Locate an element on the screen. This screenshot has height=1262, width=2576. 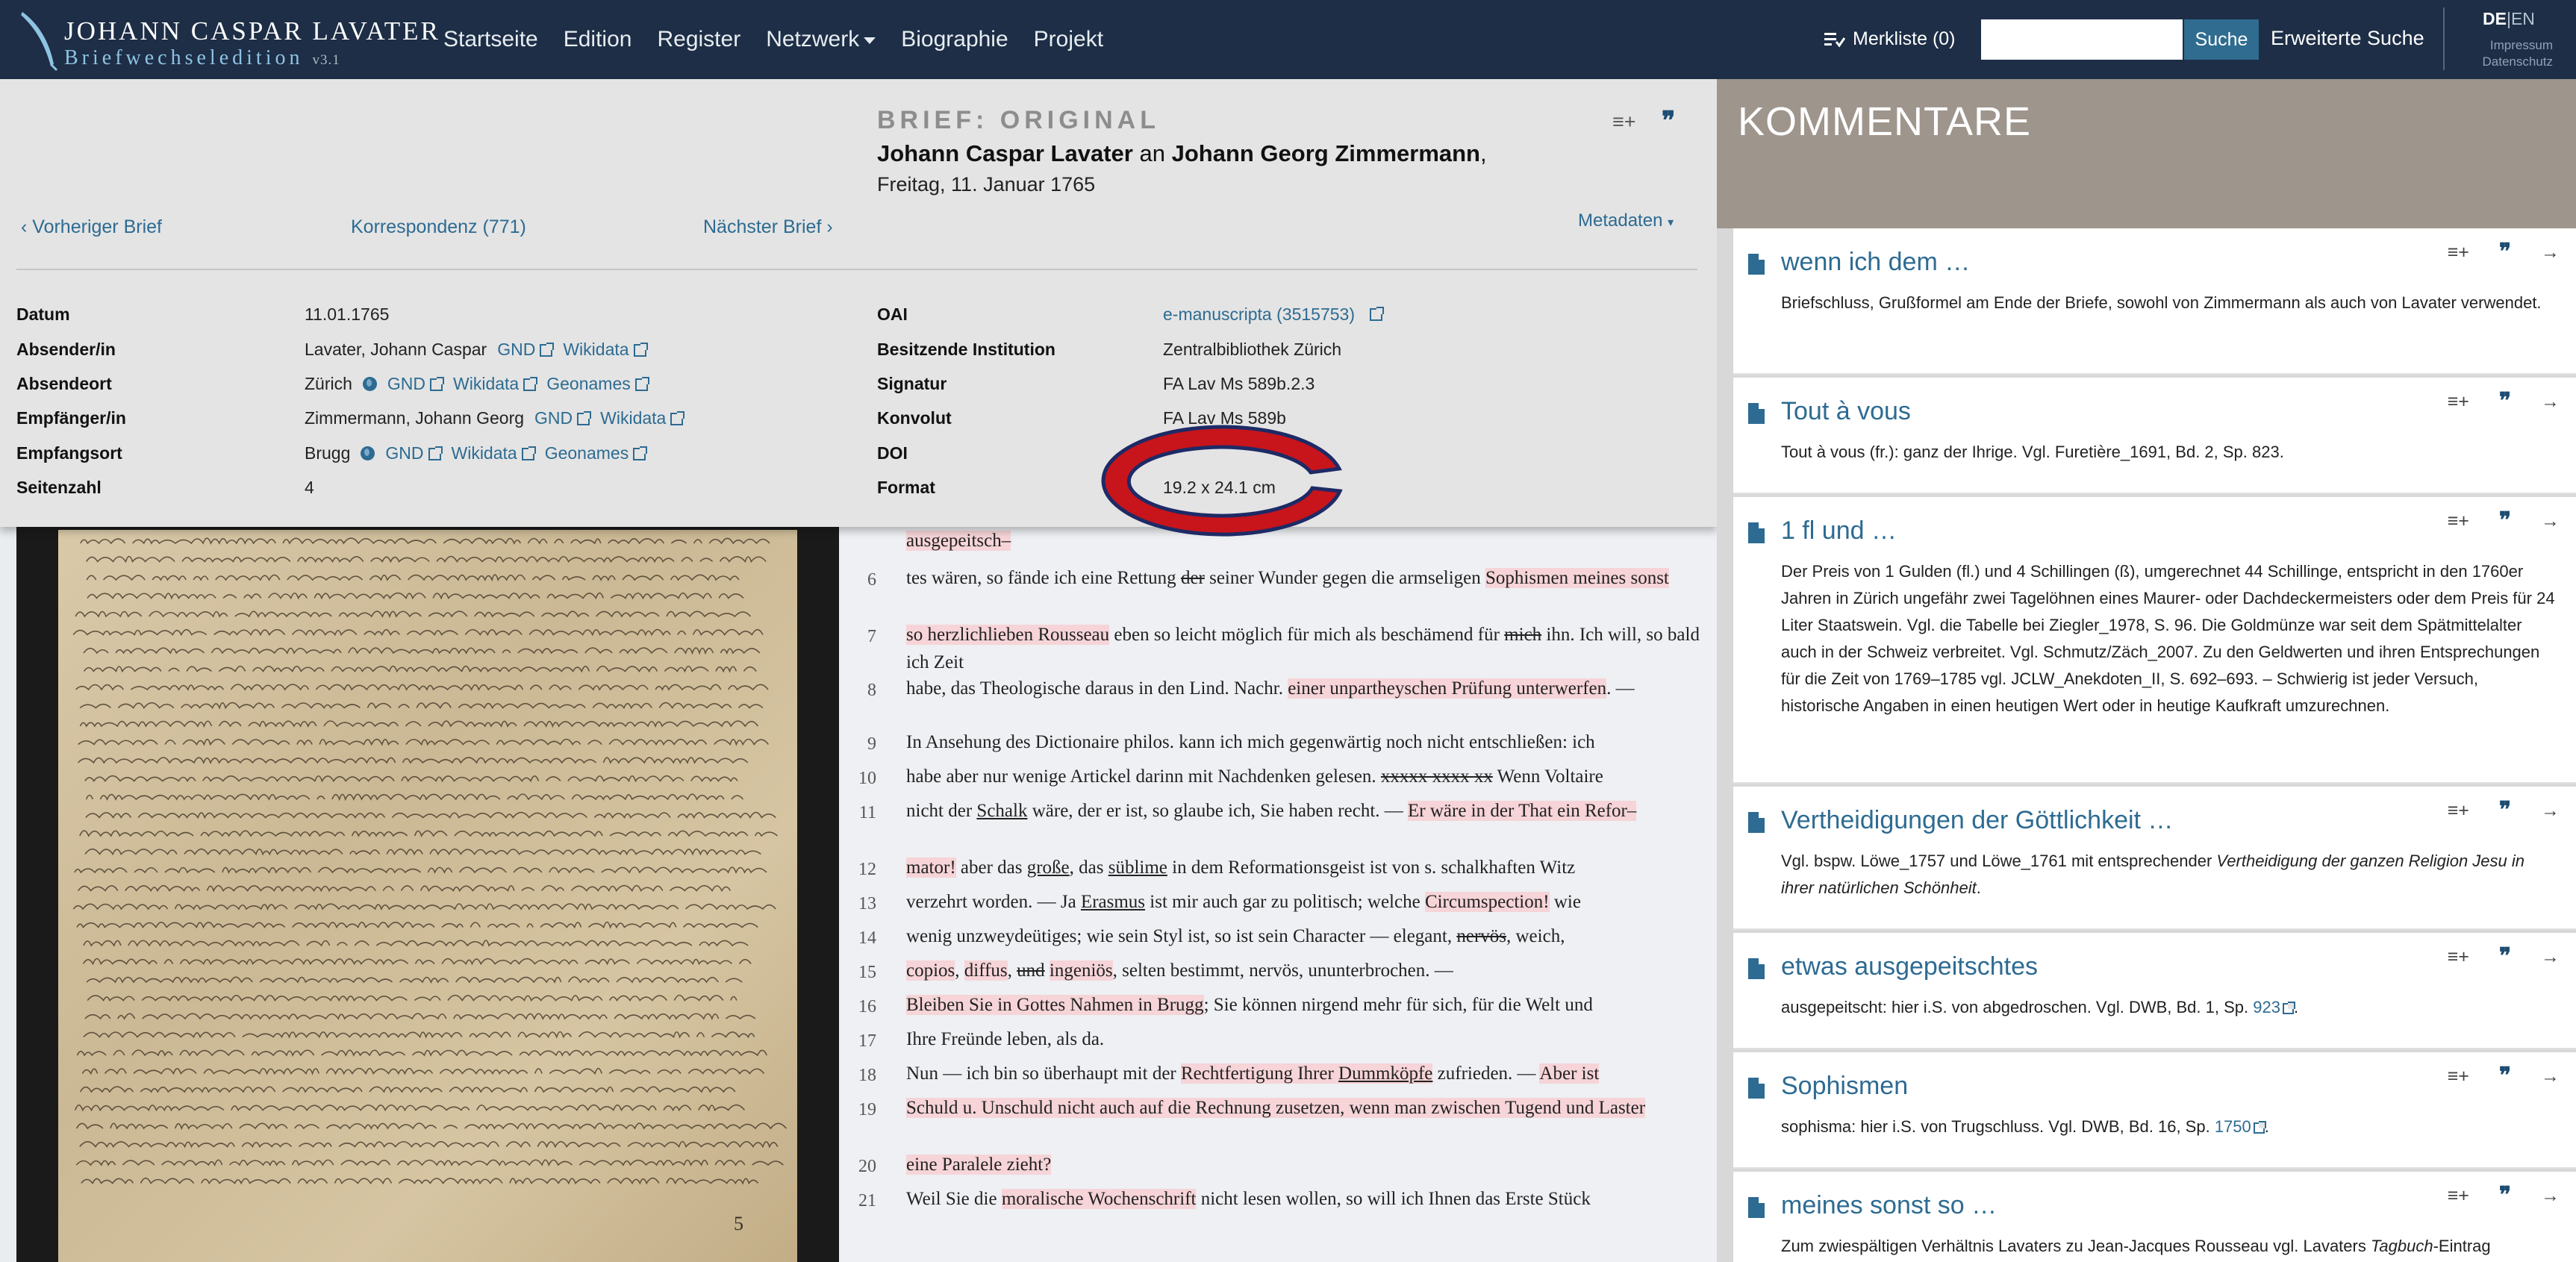
commented-phrase: Aber ist is located at coordinates (1569, 1074).